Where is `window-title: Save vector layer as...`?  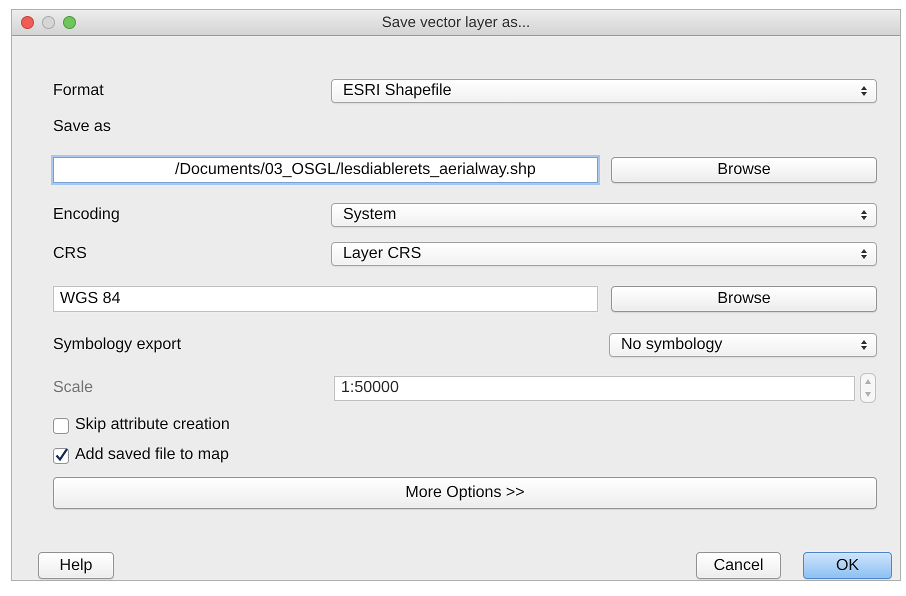
window-title: Save vector layer as... is located at coordinates (456, 22).